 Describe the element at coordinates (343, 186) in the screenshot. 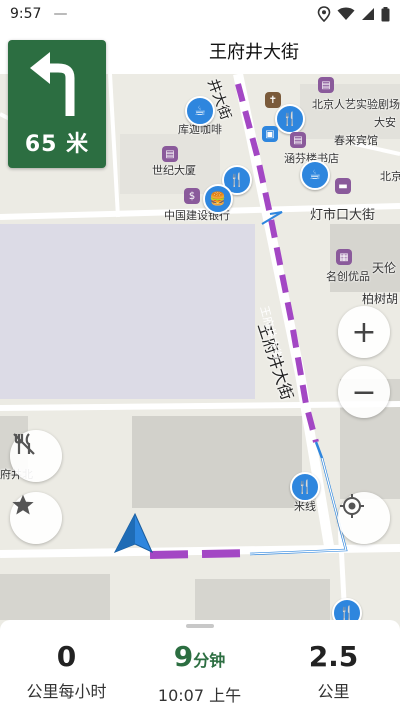

I see `hotel-poi-icon: ▬` at that location.